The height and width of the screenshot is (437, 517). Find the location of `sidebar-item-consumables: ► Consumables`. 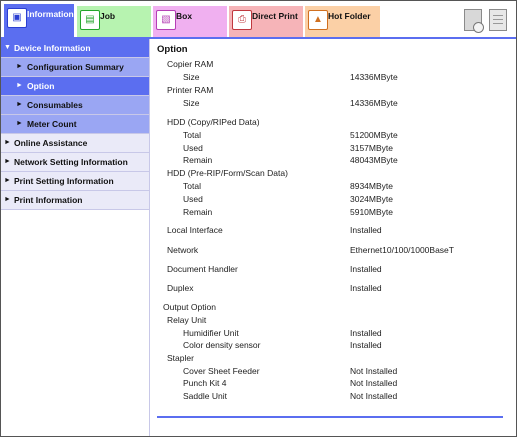

sidebar-item-consumables: ► Consumables is located at coordinates (75, 105).